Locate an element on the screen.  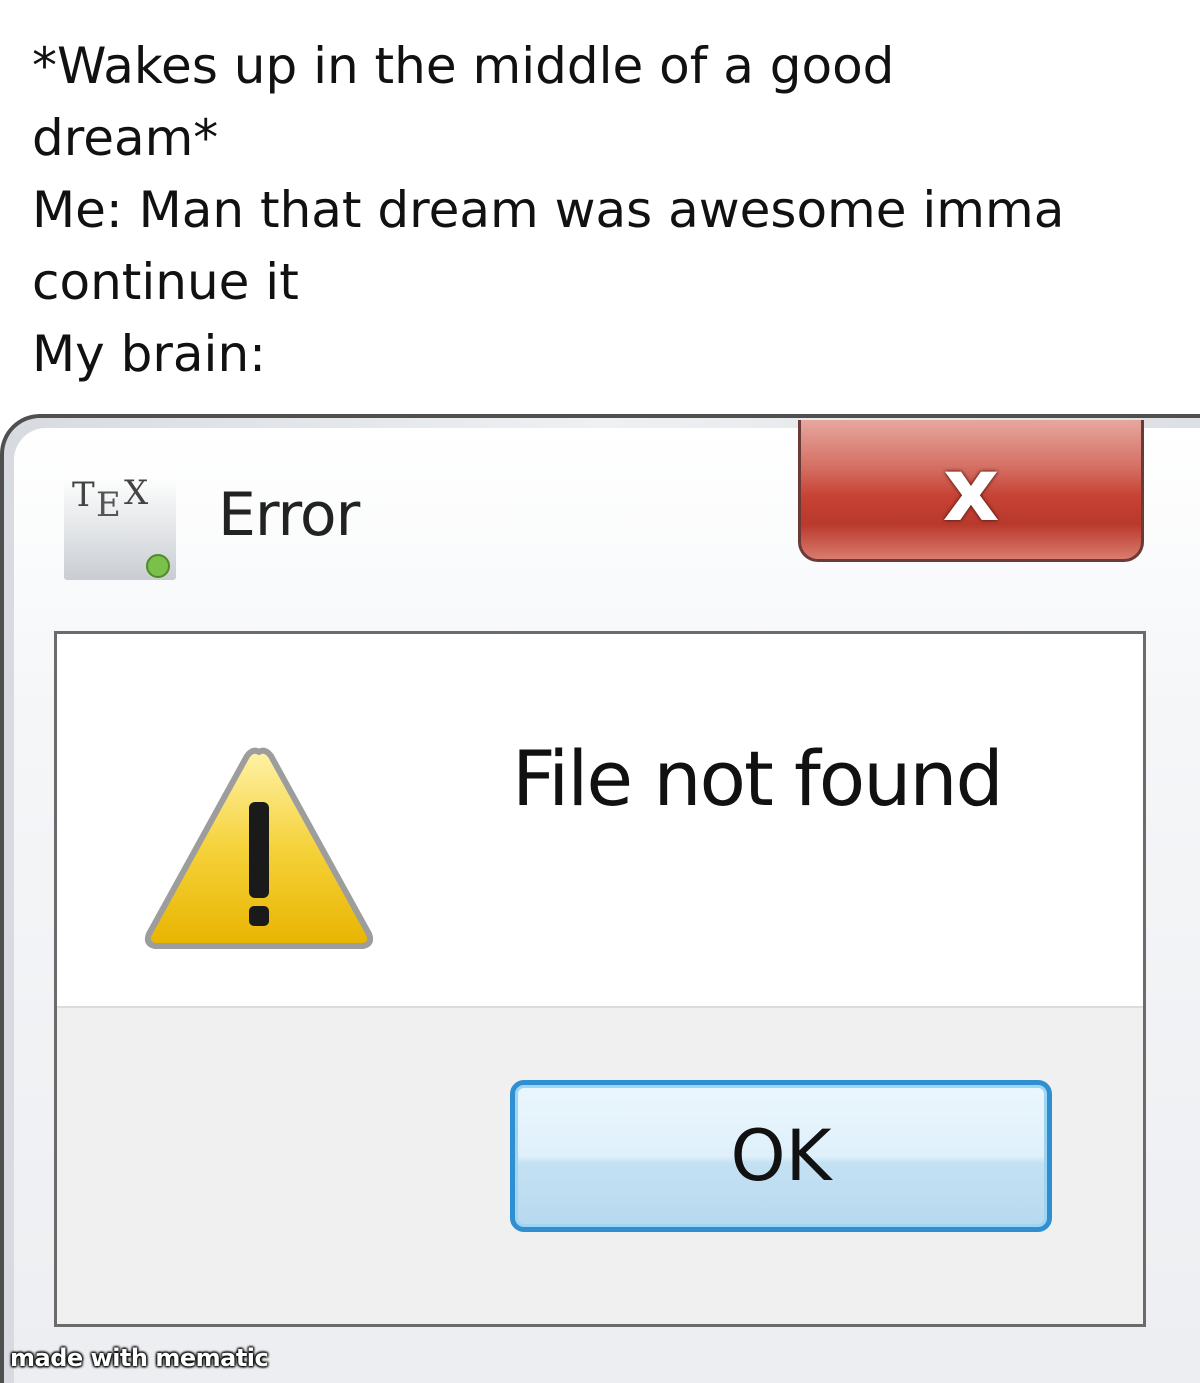
ok-button: OK is located at coordinates (781, 1156).